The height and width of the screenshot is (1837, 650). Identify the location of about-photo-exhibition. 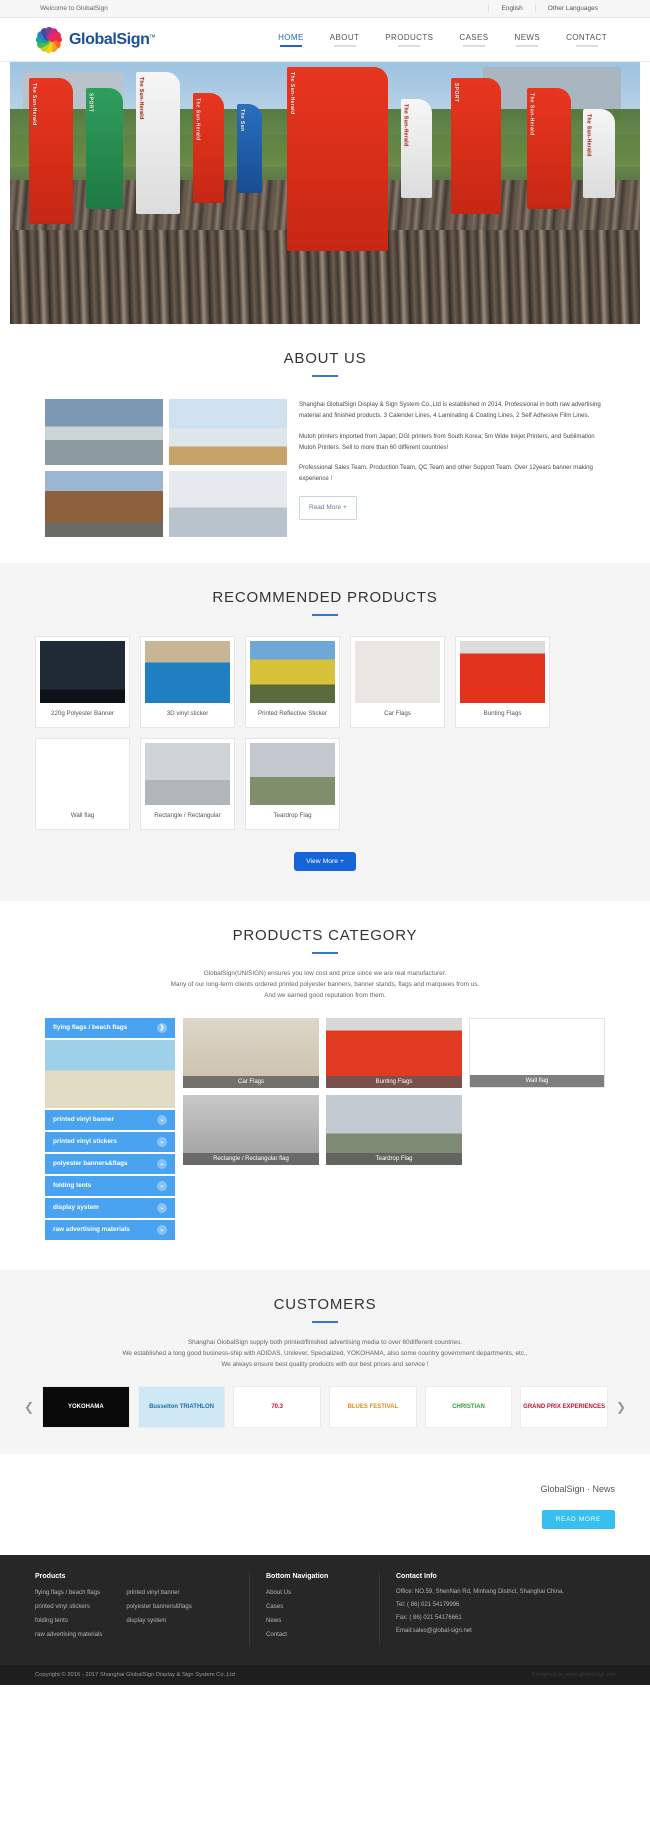
(228, 504).